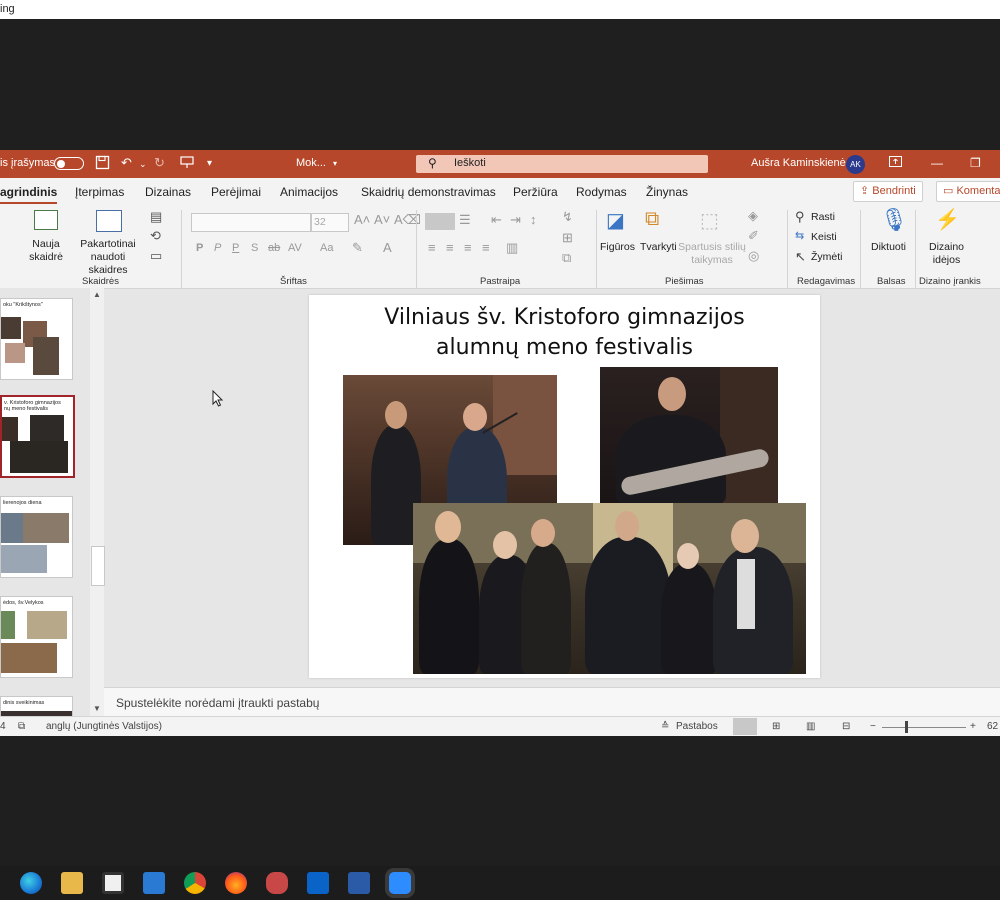 The width and height of the screenshot is (1000, 900). What do you see at coordinates (359, 883) in the screenshot?
I see `word-icon` at bounding box center [359, 883].